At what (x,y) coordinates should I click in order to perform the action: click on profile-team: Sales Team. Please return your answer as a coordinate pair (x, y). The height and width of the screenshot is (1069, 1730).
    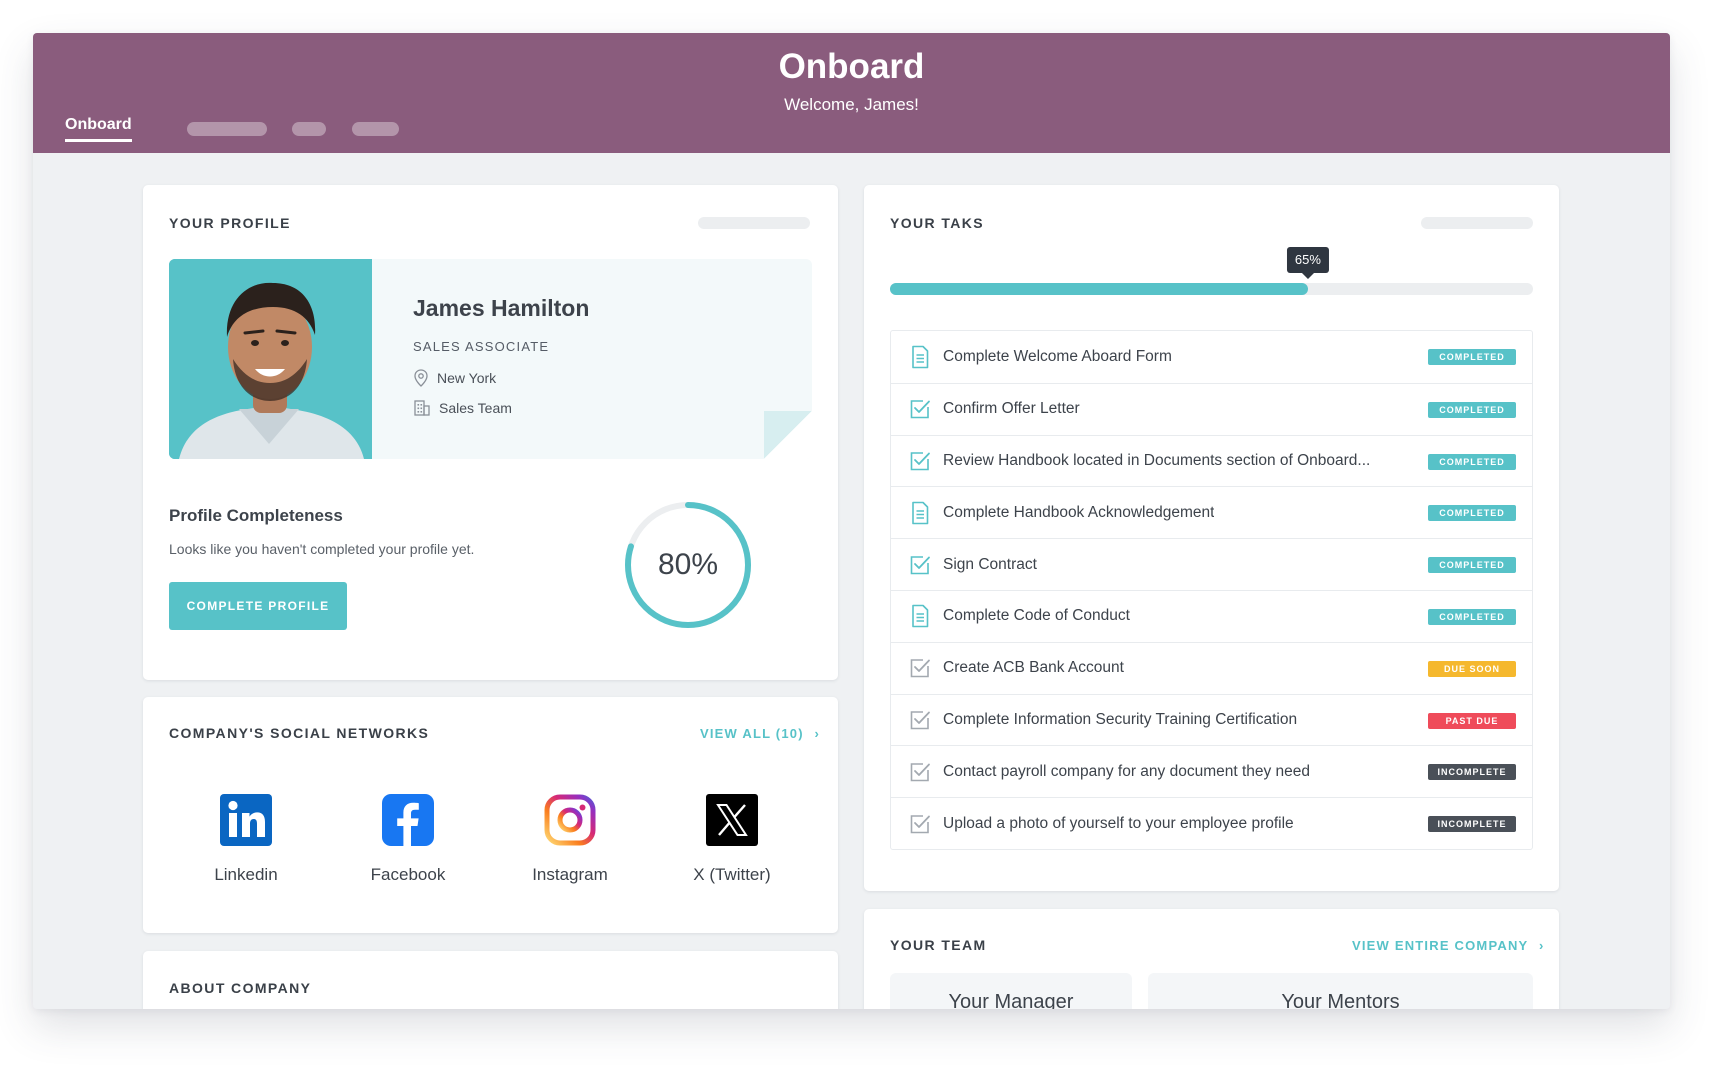
    Looking at the image, I should click on (462, 408).